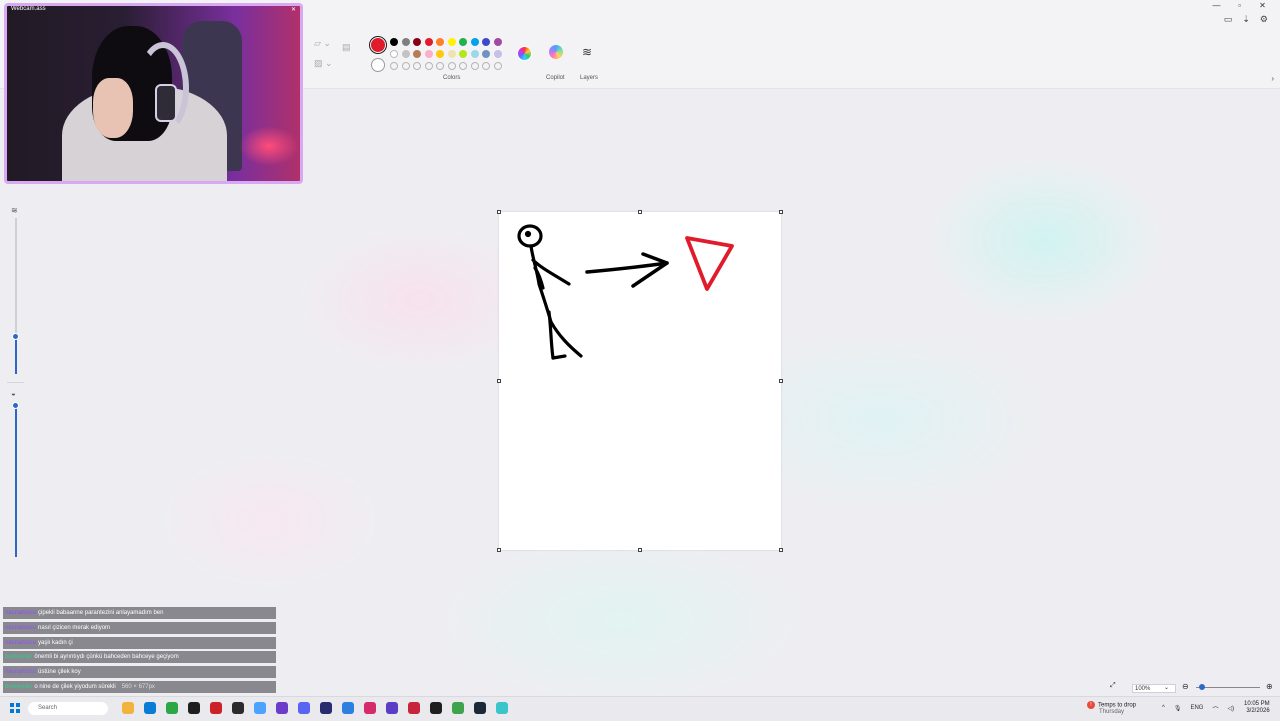  Describe the element at coordinates (293, 9) in the screenshot. I see `webcam-close-icon: ✕` at that location.